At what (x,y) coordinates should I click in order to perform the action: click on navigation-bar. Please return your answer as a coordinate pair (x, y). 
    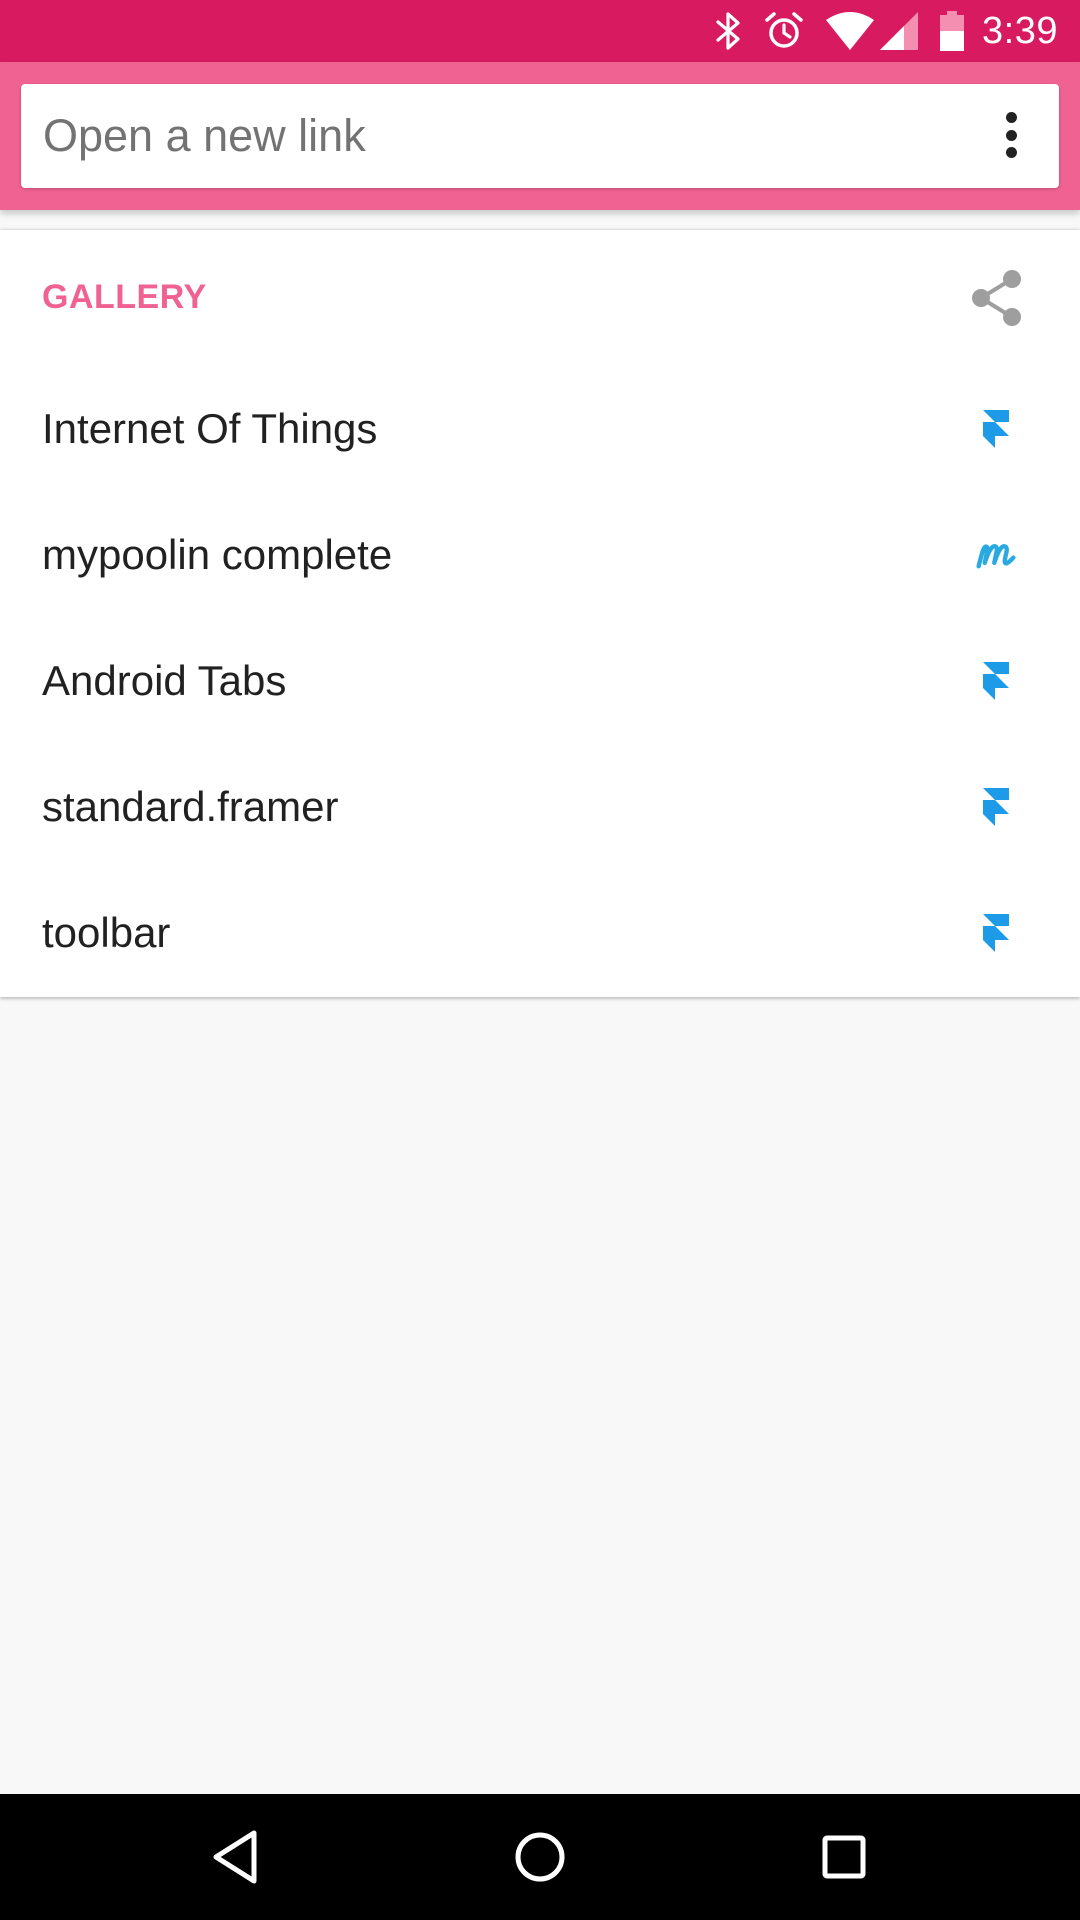
    Looking at the image, I should click on (540, 1857).